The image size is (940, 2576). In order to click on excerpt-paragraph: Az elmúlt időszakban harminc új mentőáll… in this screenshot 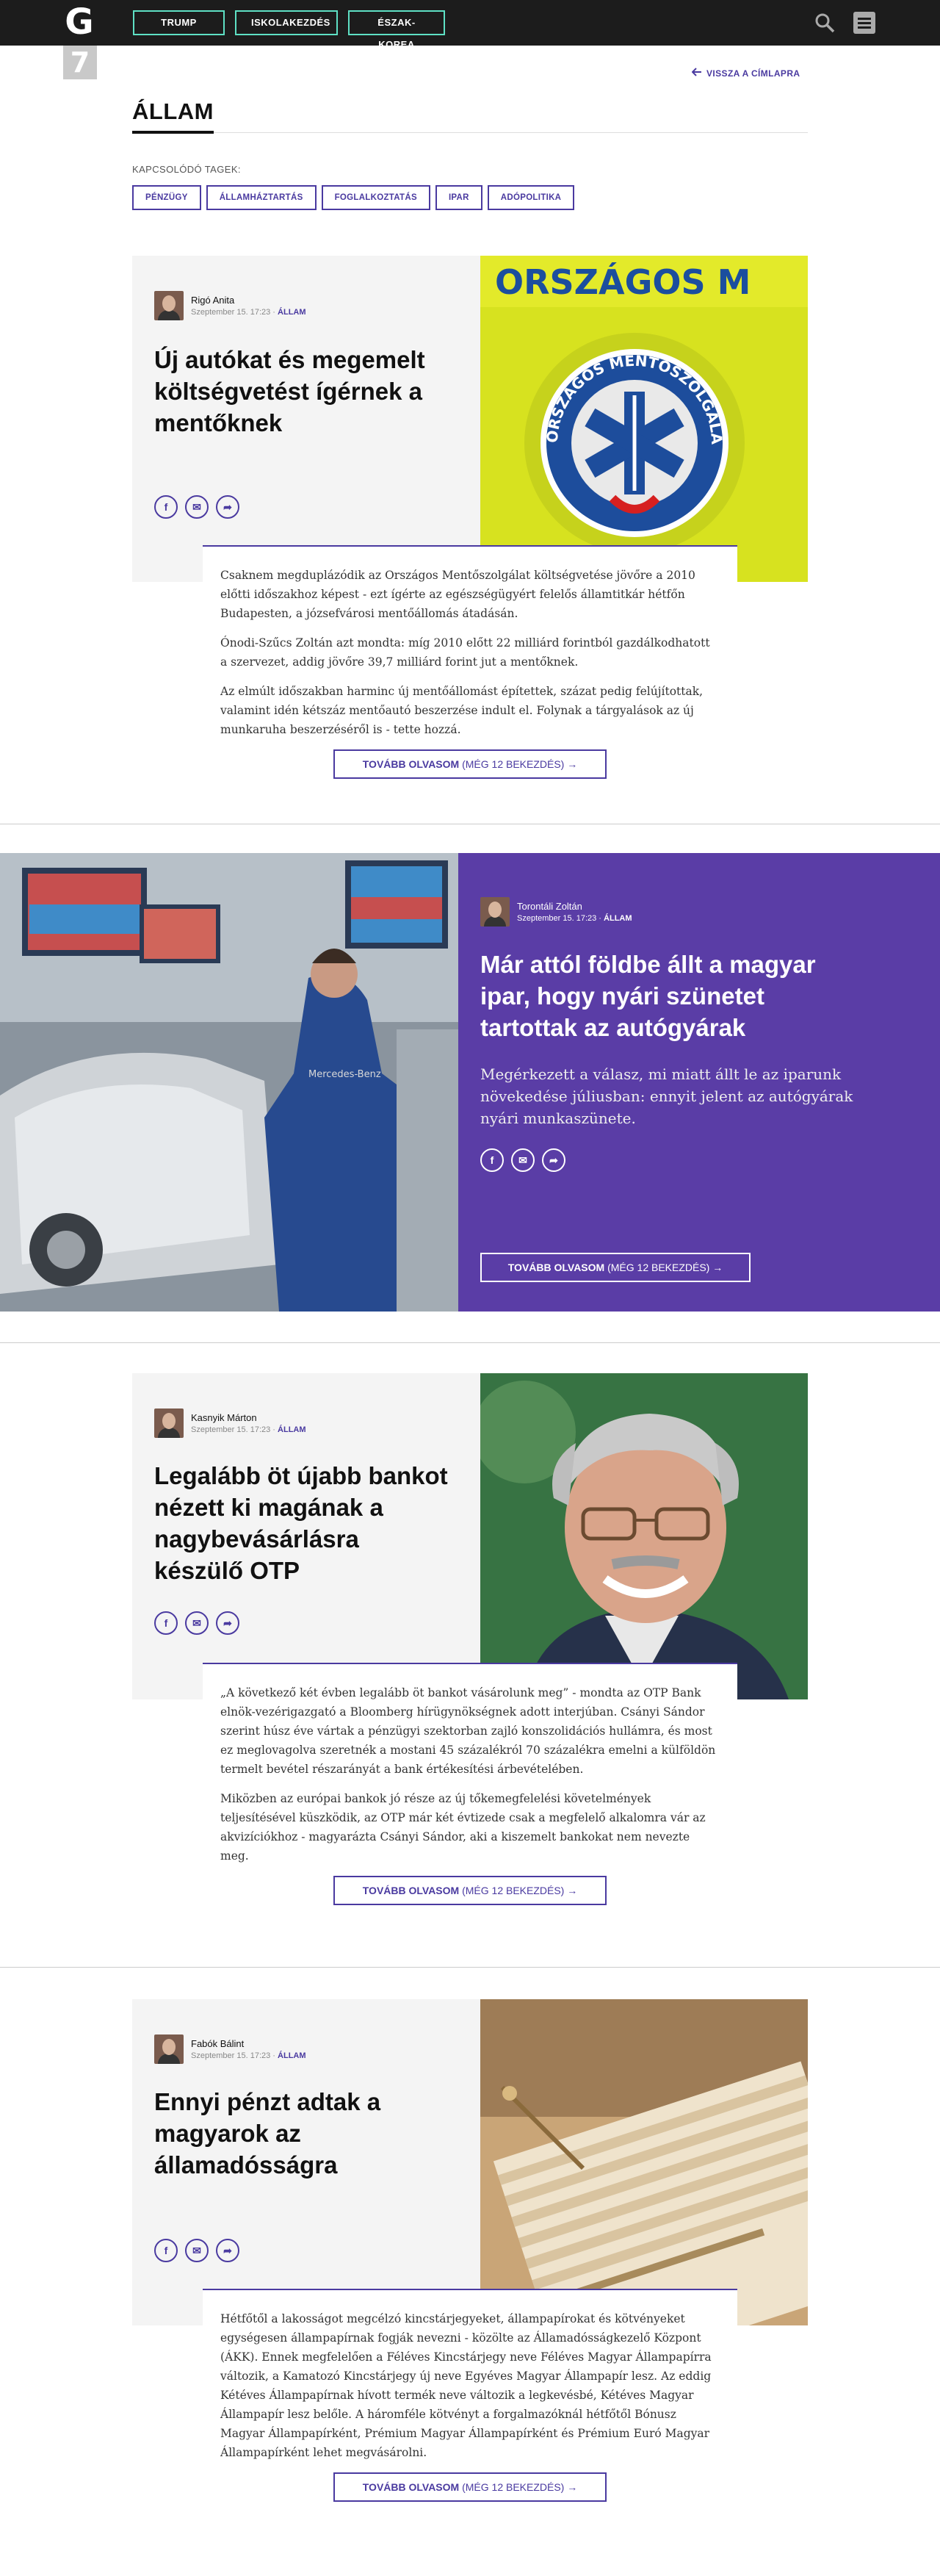, I will do `click(462, 710)`.